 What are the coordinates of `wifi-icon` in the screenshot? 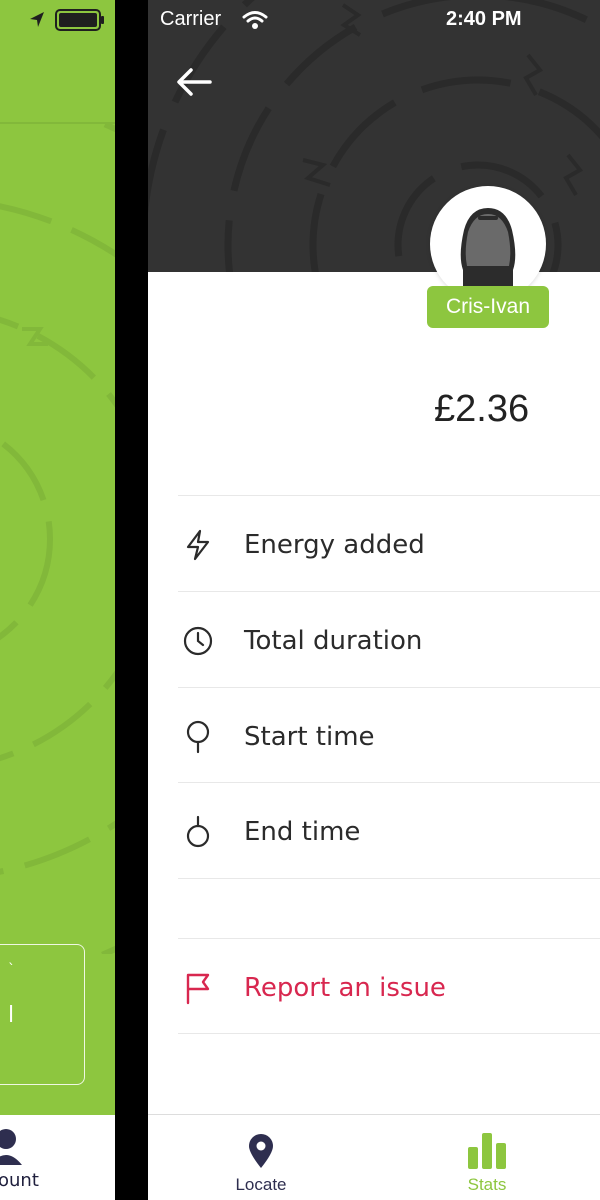 It's located at (255, 20).